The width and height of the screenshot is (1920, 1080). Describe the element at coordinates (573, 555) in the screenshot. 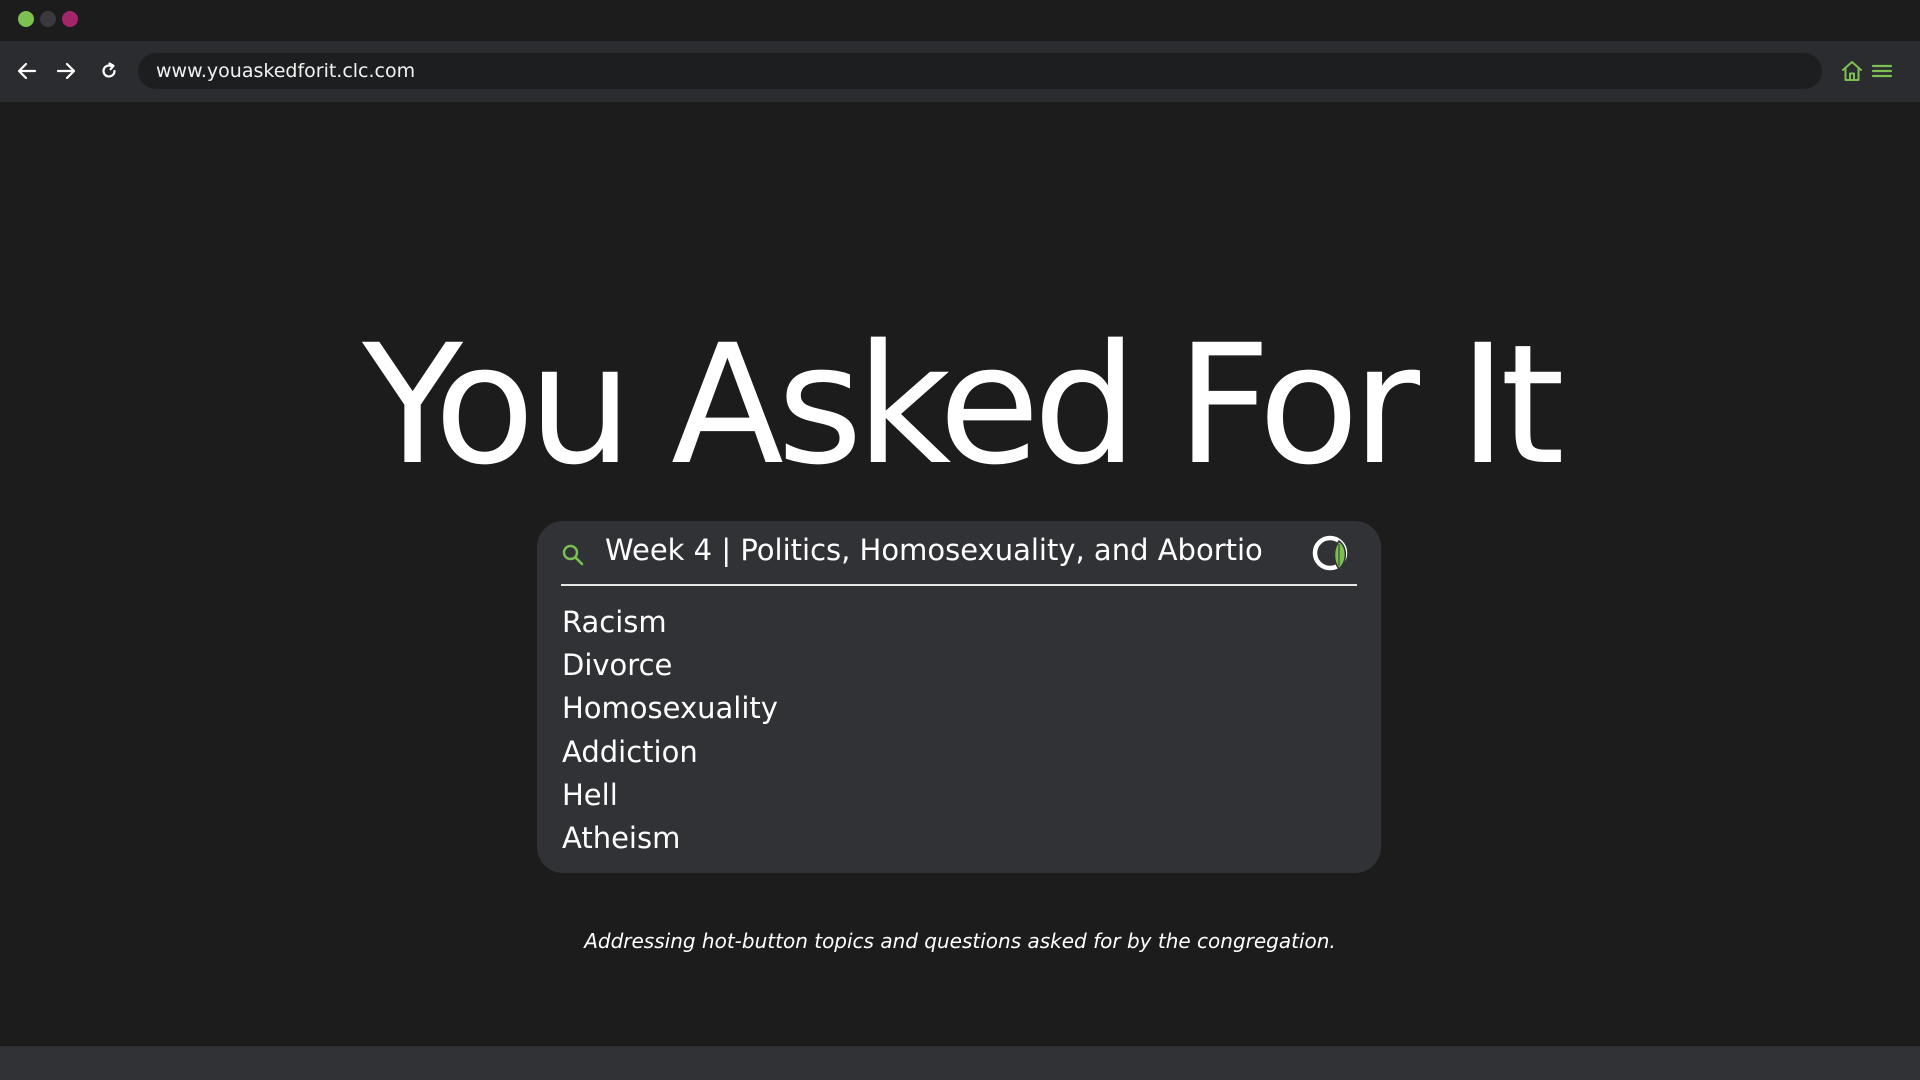

I see `search-icon` at that location.